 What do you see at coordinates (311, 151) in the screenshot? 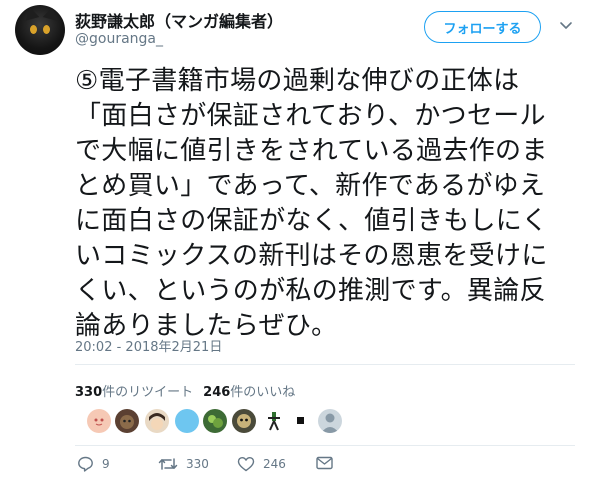
I see `tweet-text-line: で大幅に値引きをされている過去作のま` at bounding box center [311, 151].